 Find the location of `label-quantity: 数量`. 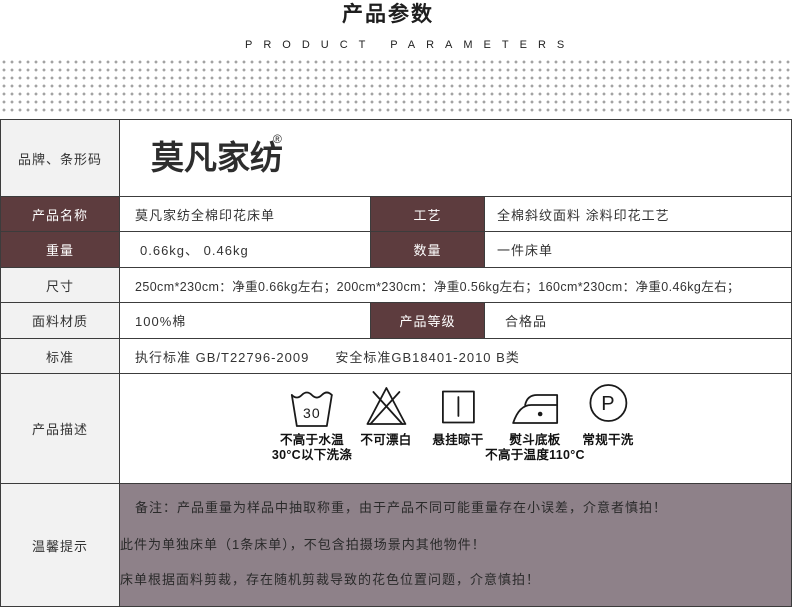

label-quantity: 数量 is located at coordinates (427, 249).